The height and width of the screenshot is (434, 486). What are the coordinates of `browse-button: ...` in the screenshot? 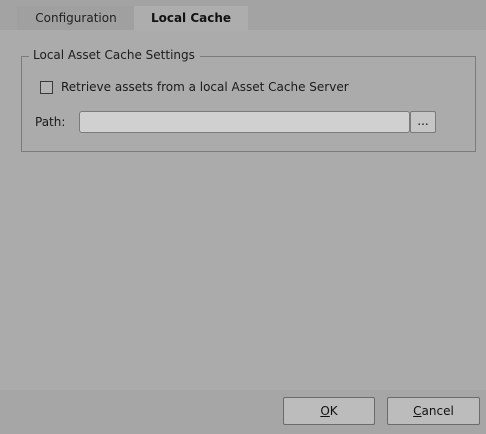 It's located at (423, 122).